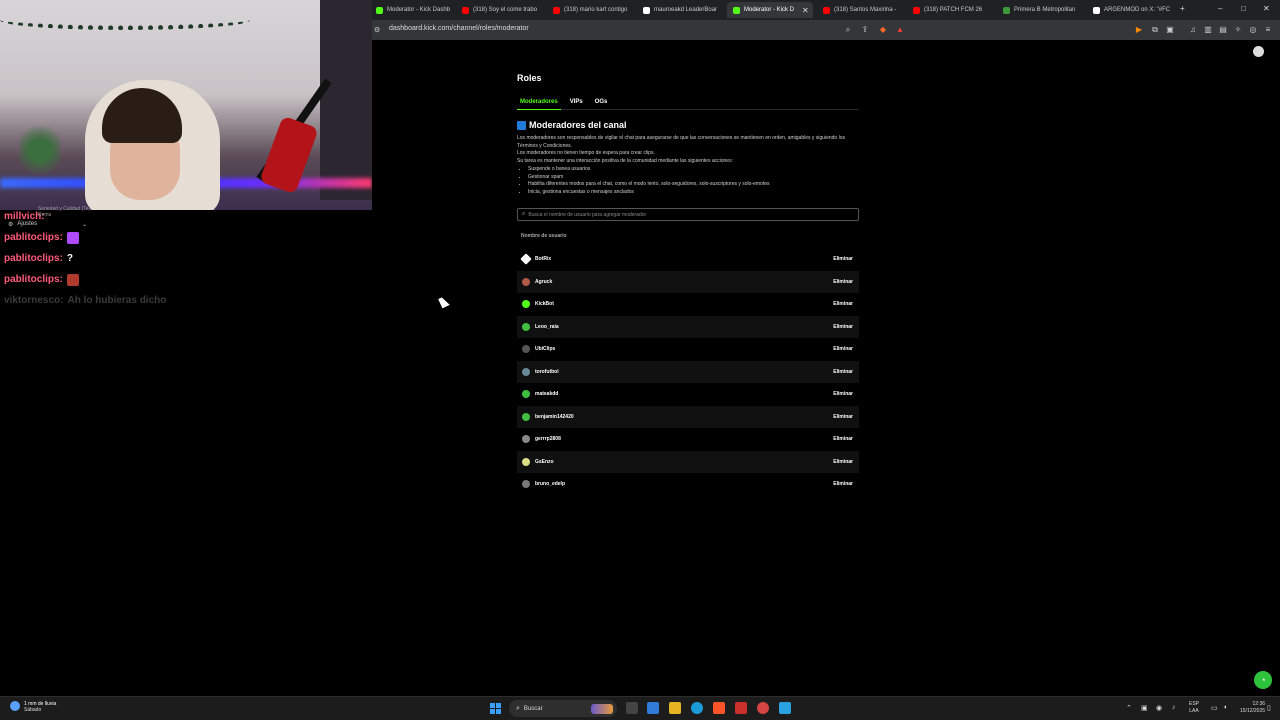 This screenshot has width=1280, height=720. What do you see at coordinates (495, 708) in the screenshot?
I see `windows-start-icon` at bounding box center [495, 708].